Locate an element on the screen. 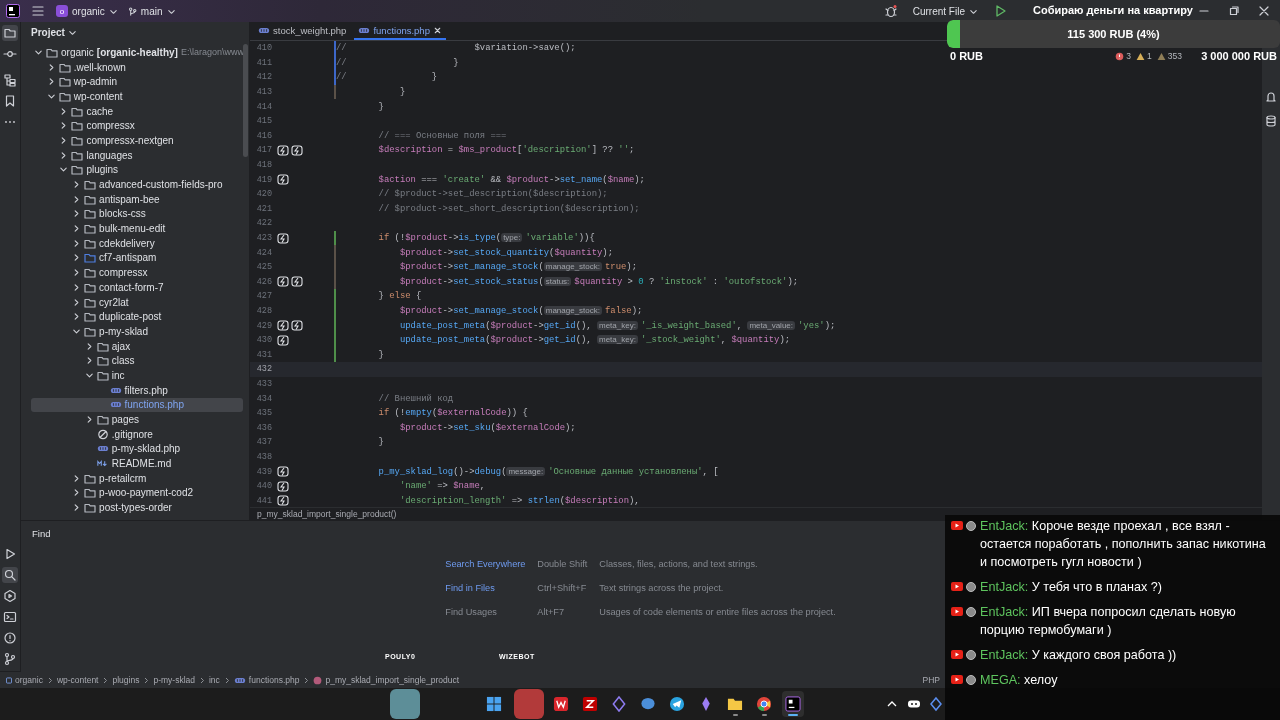 The image size is (1280, 720). tree-item: bulk-menu-edit is located at coordinates (137, 228).